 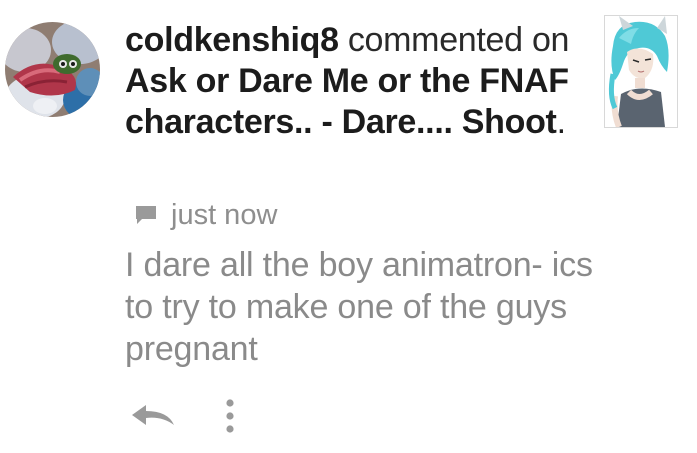 What do you see at coordinates (232, 40) in the screenshot?
I see `username-link: coldkenshiq8` at bounding box center [232, 40].